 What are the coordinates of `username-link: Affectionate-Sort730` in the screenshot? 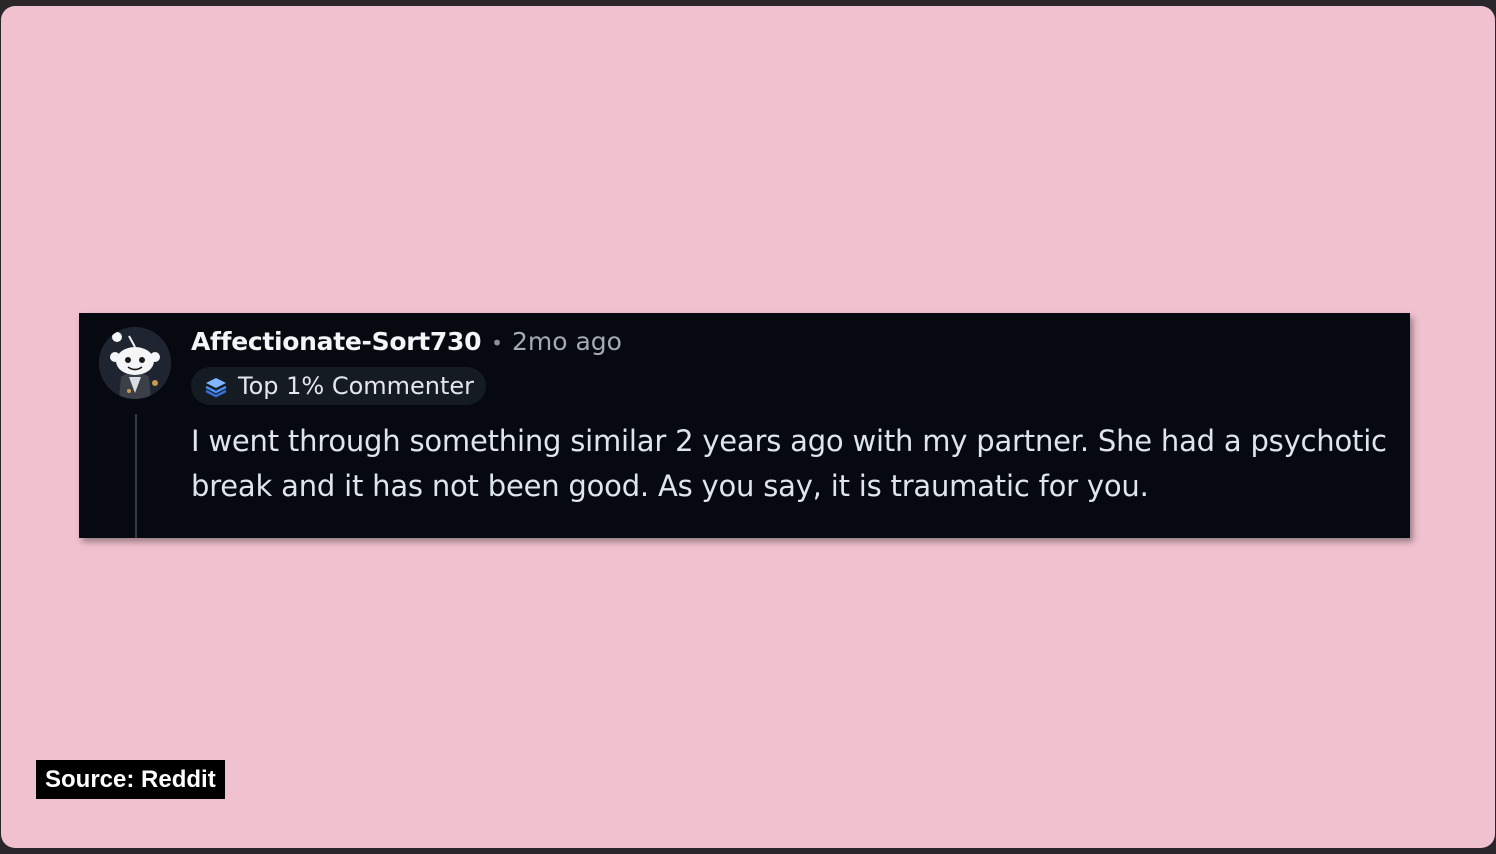 It's located at (336, 341).